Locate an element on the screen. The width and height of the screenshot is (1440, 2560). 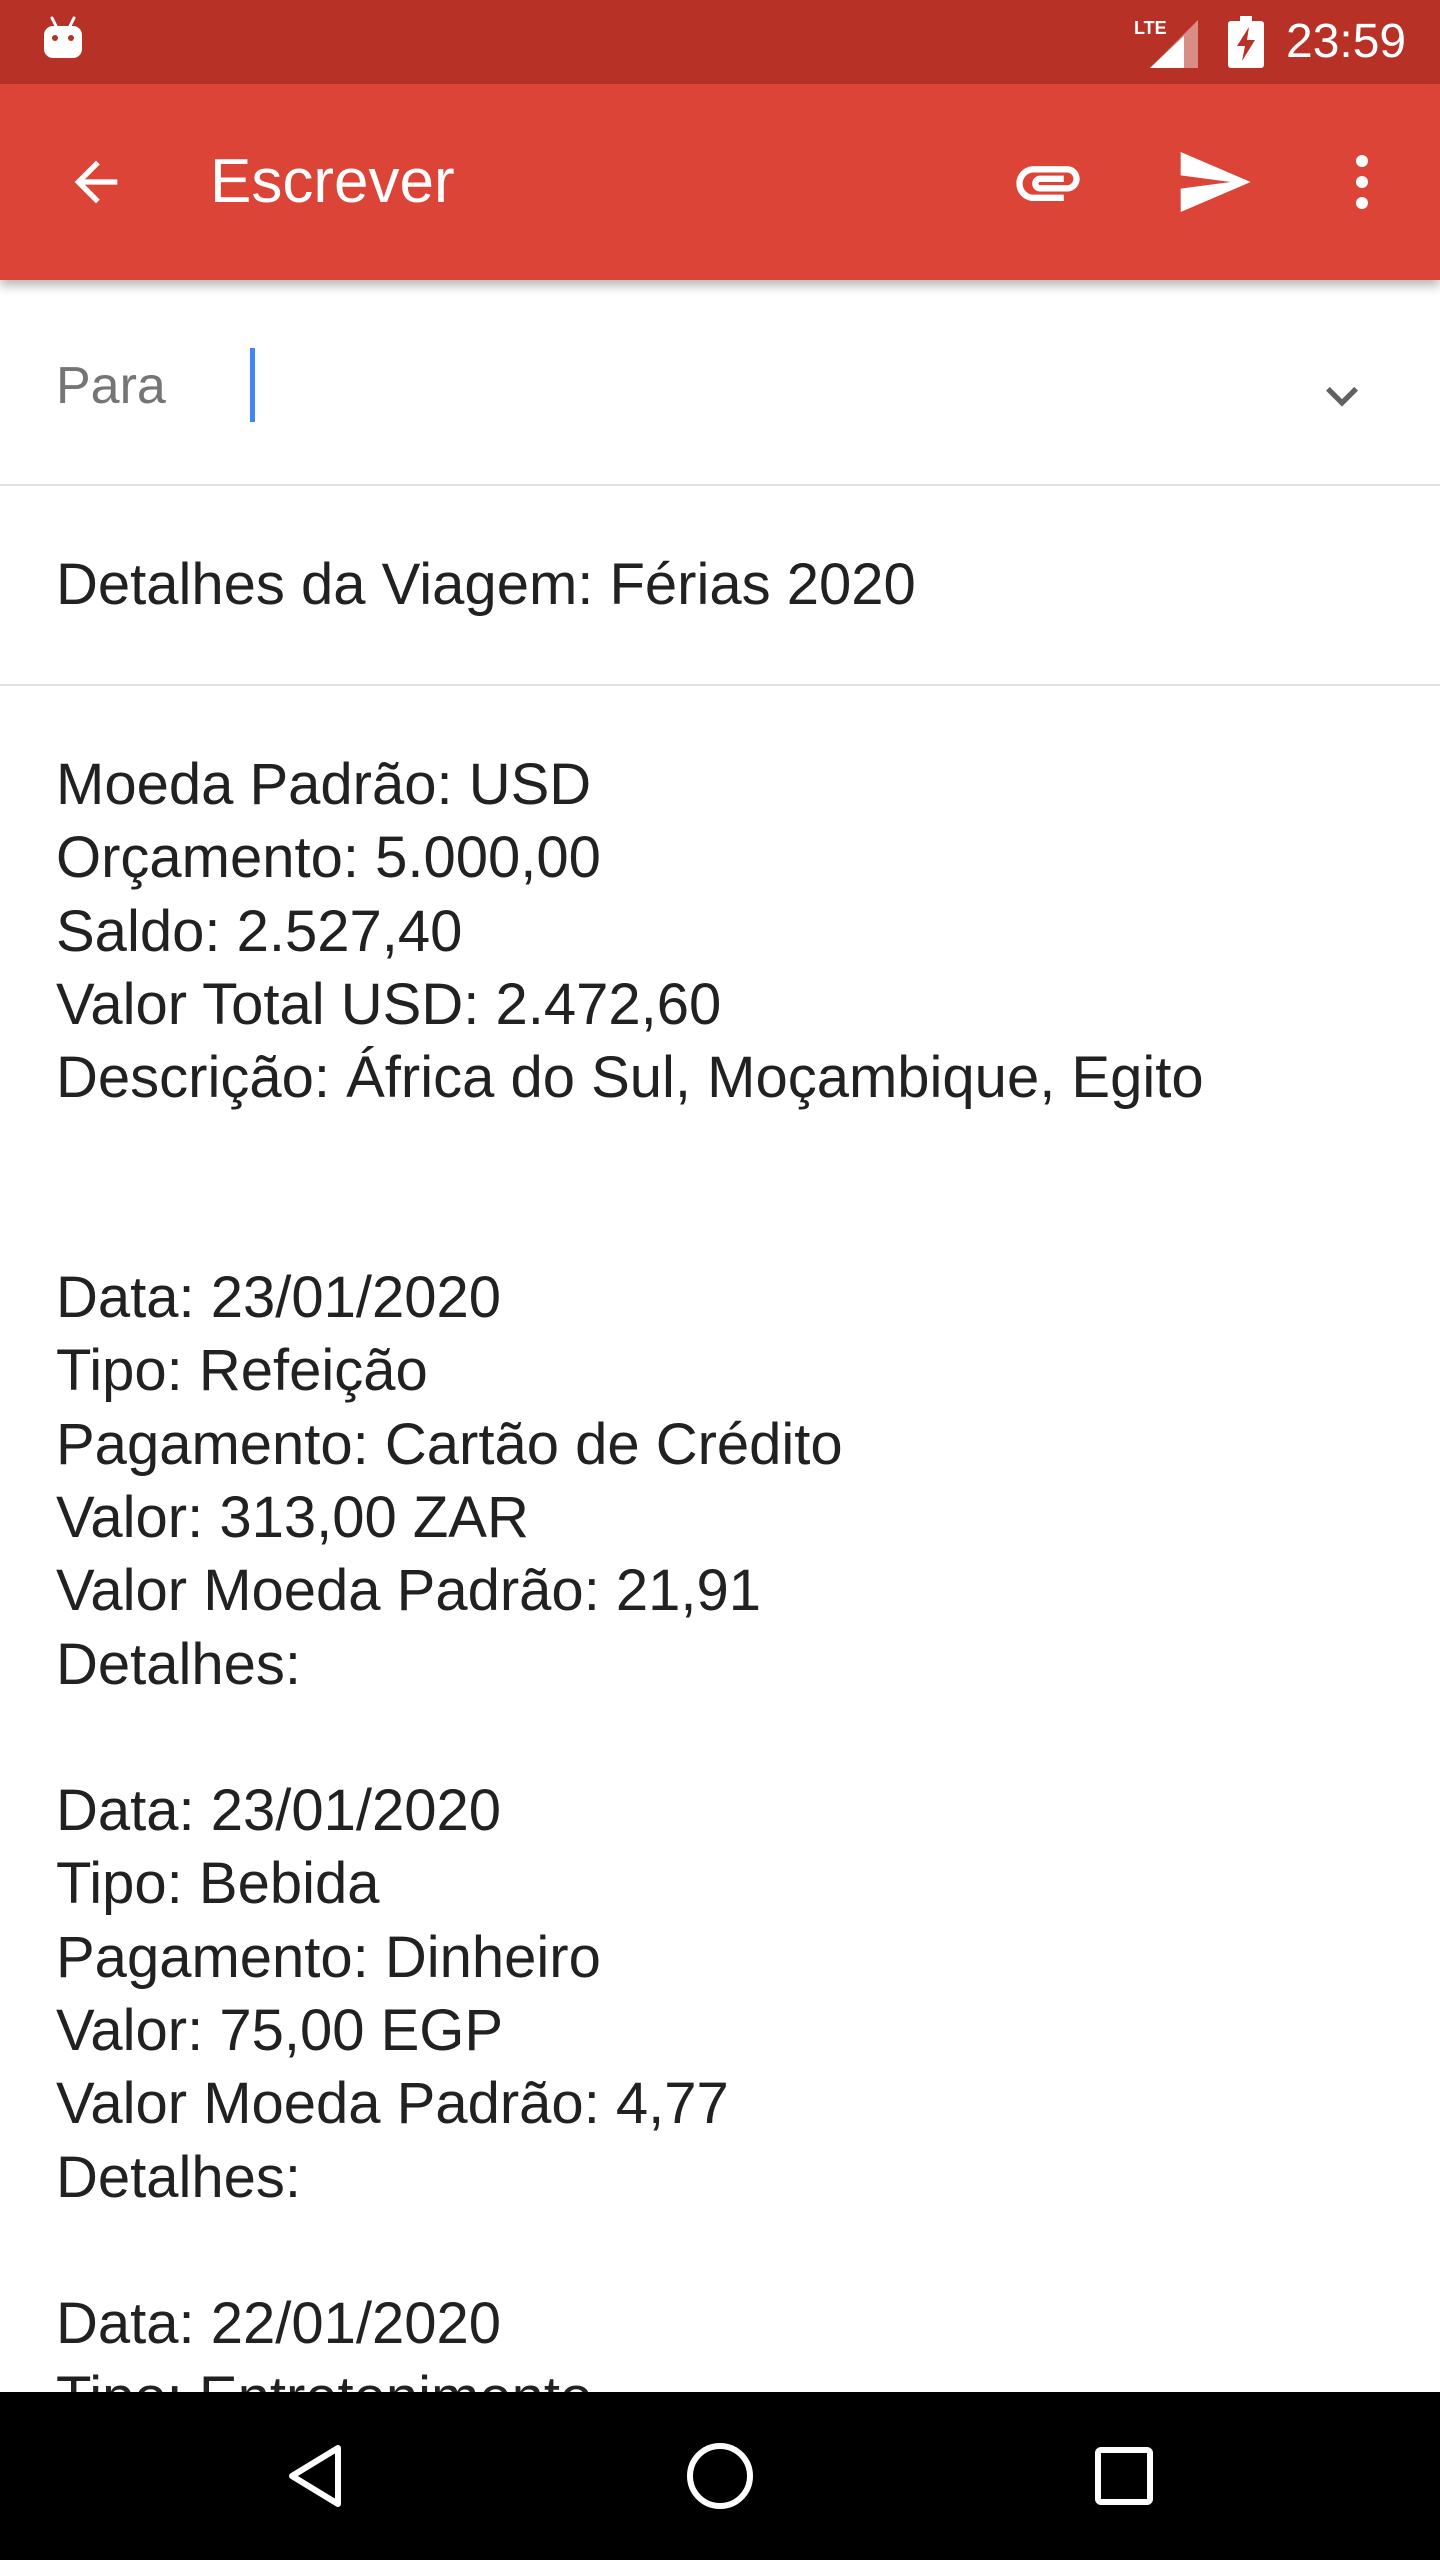
more-options-button is located at coordinates (1362, 182).